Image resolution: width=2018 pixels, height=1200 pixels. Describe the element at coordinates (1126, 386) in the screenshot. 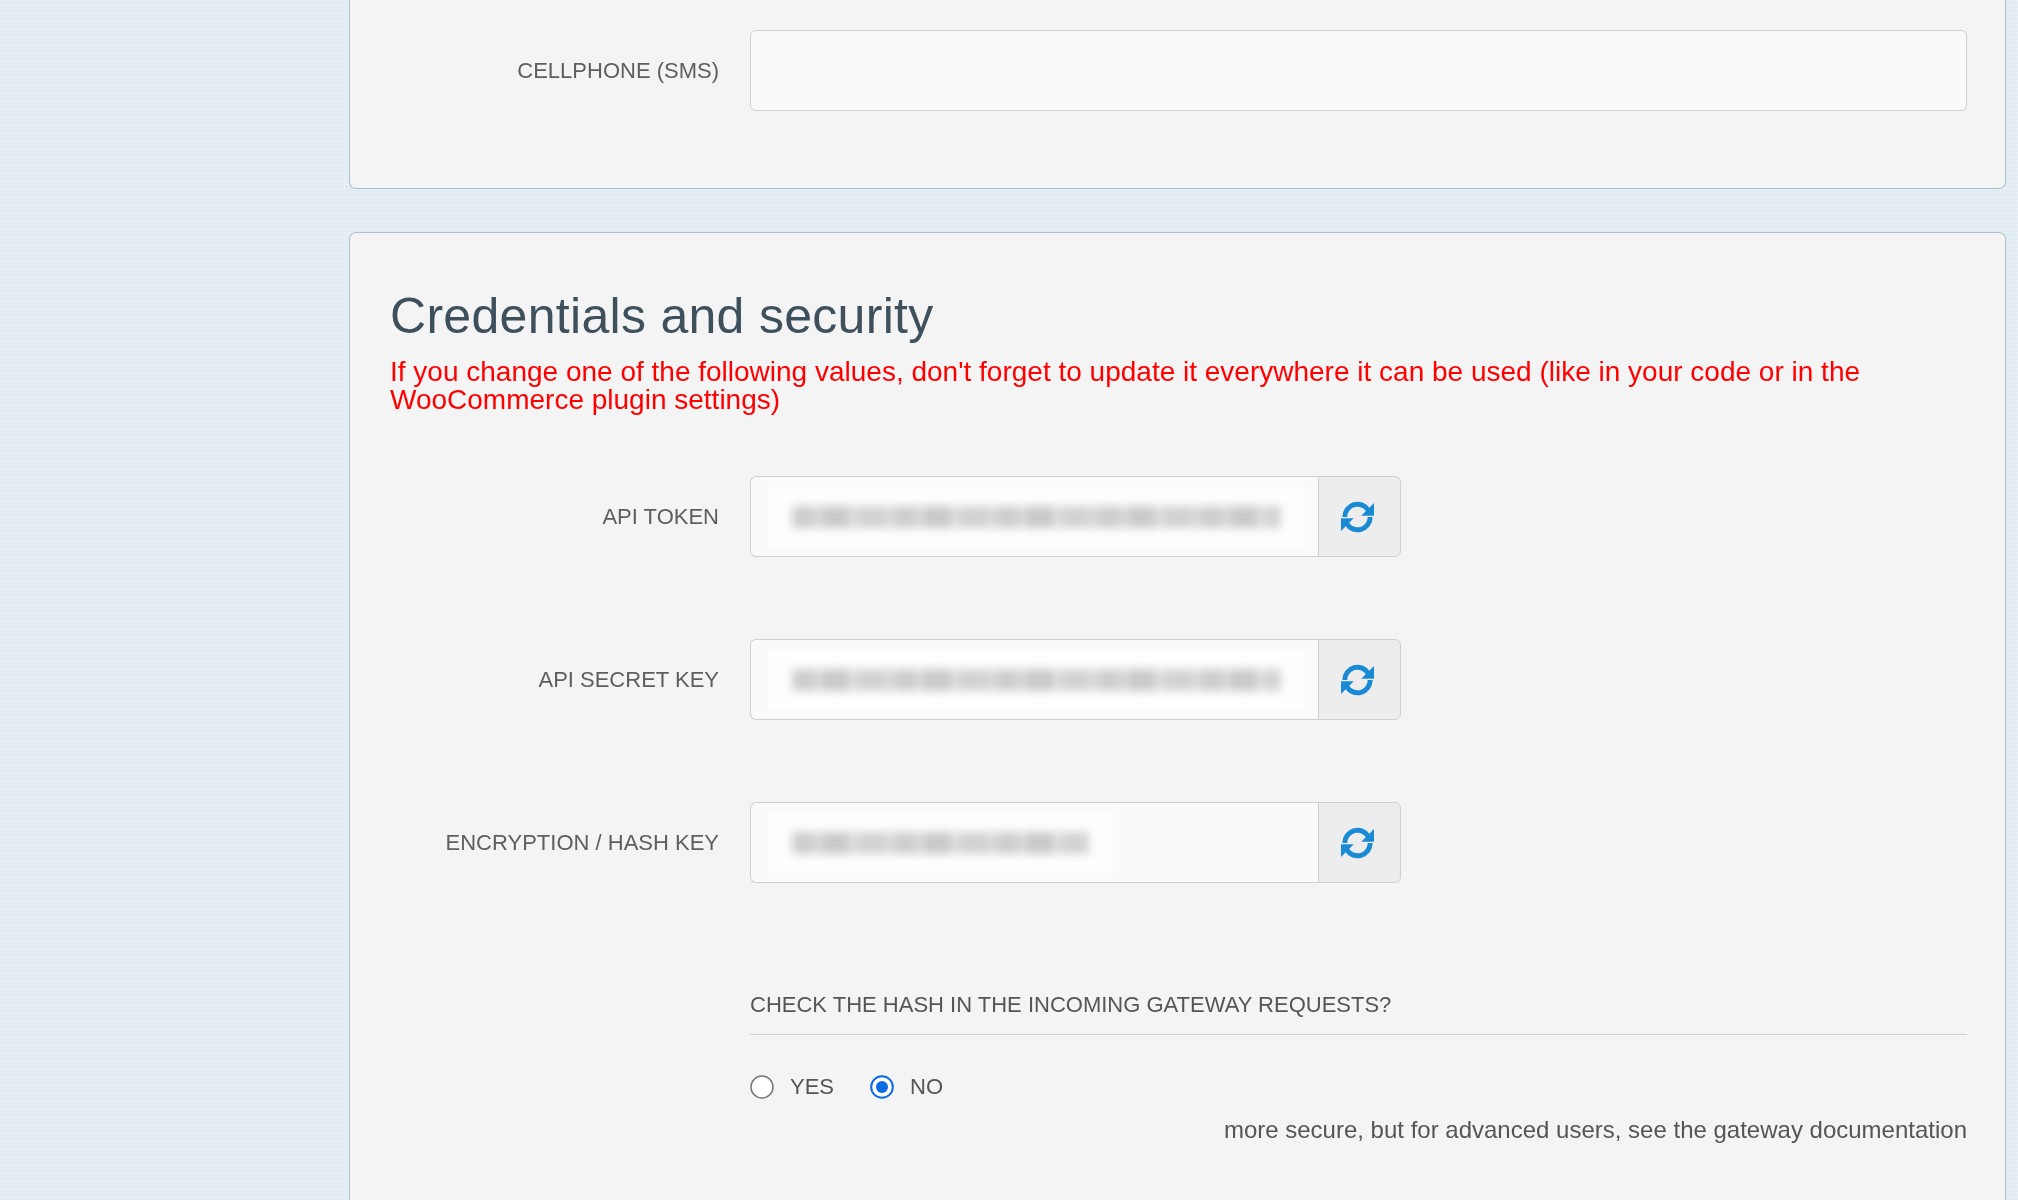

I see `warning-text: If you change one of the following values, don't forget to update it everywhere it can be used (like in your code or in the WooCommerce plugin settings)` at that location.